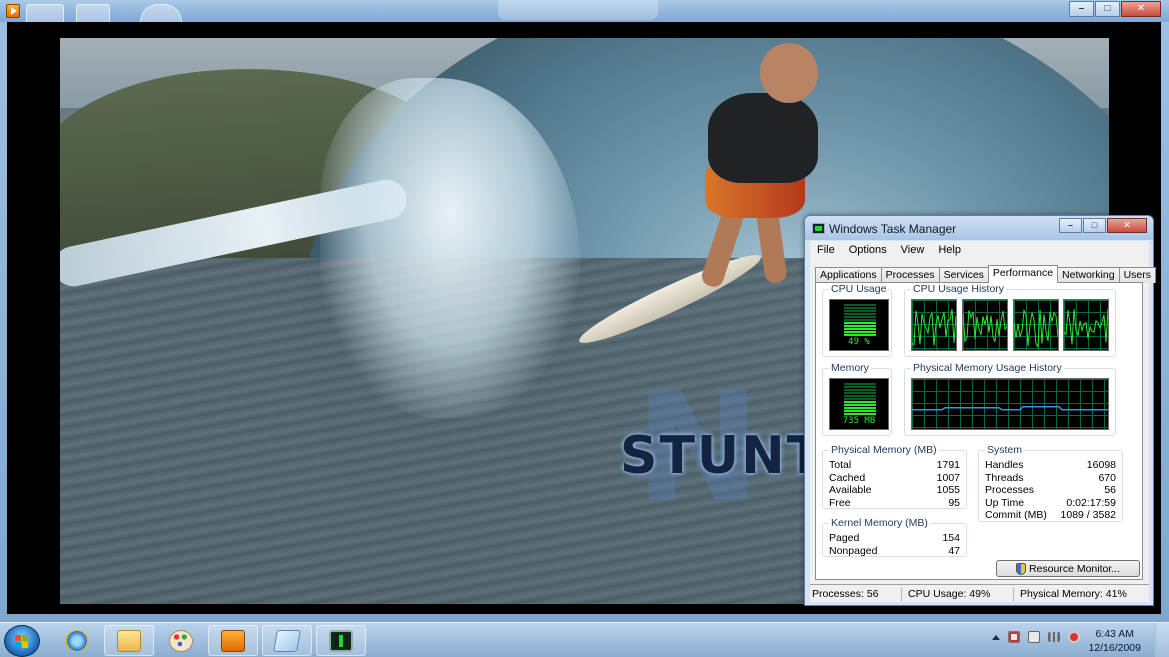 The image size is (1169, 657). Describe the element at coordinates (910, 275) in the screenshot. I see `tab-processes: Processes` at that location.